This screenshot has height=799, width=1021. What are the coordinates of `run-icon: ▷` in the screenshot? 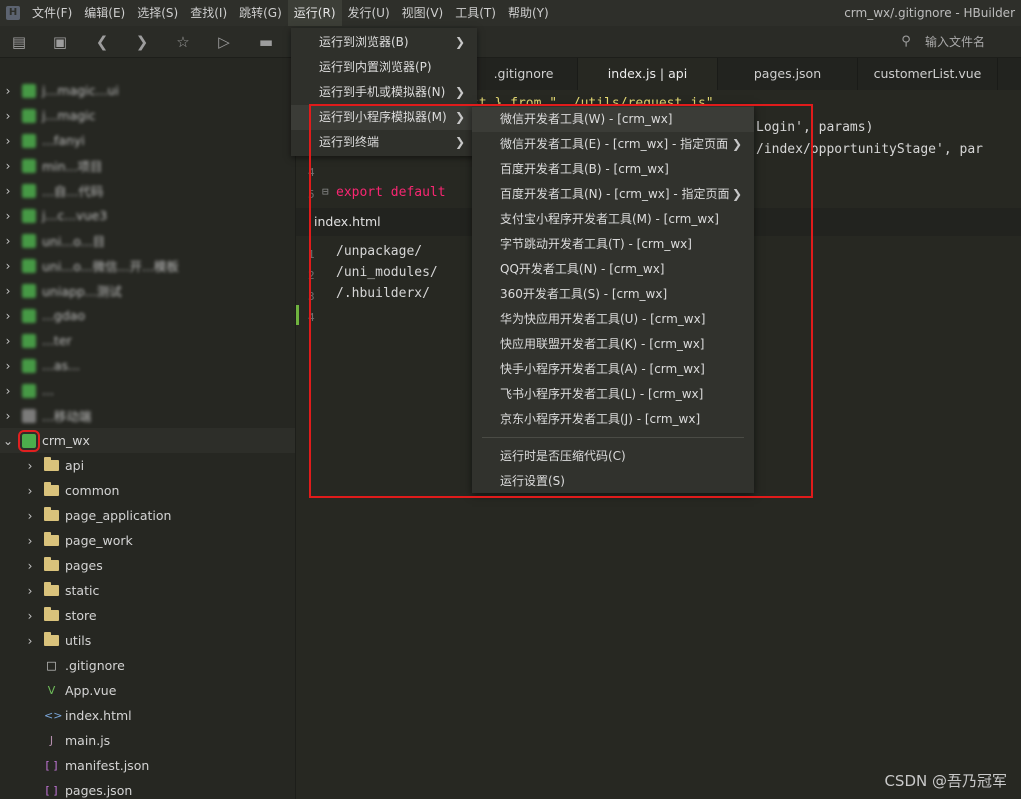 It's located at (224, 42).